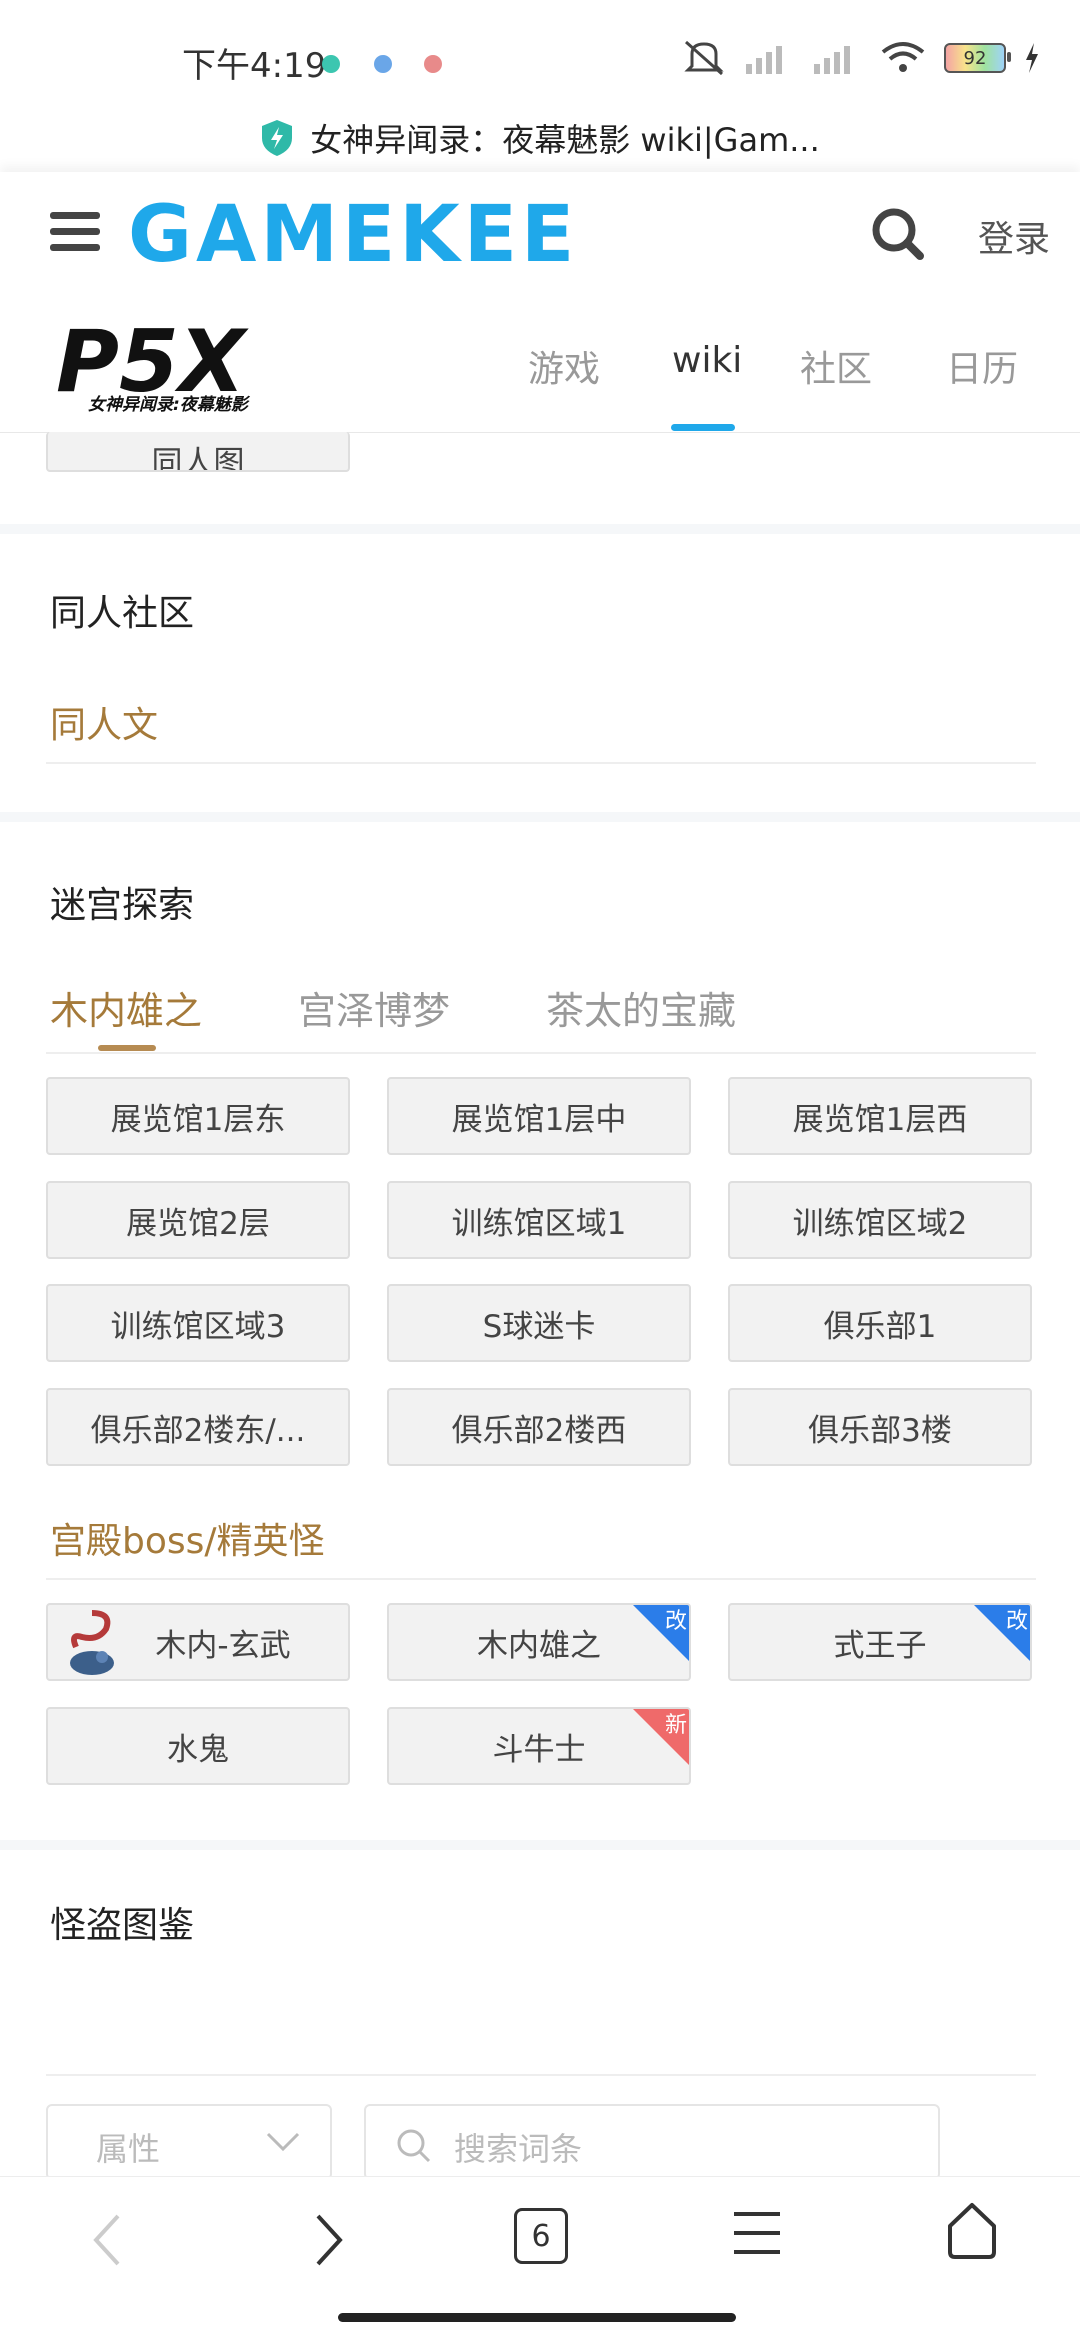 The height and width of the screenshot is (2341, 1080). I want to click on boss-subtitle: 宫殿boss/精英怪, so click(187, 1541).